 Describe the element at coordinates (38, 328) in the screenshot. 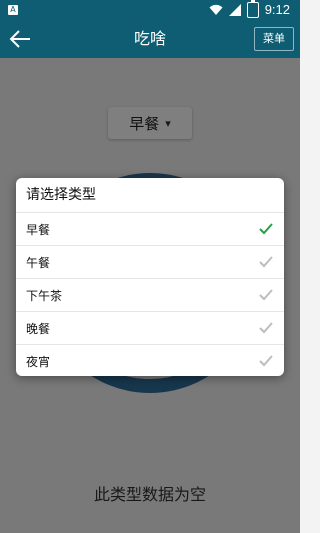

I see `option-label: 晚餐` at that location.